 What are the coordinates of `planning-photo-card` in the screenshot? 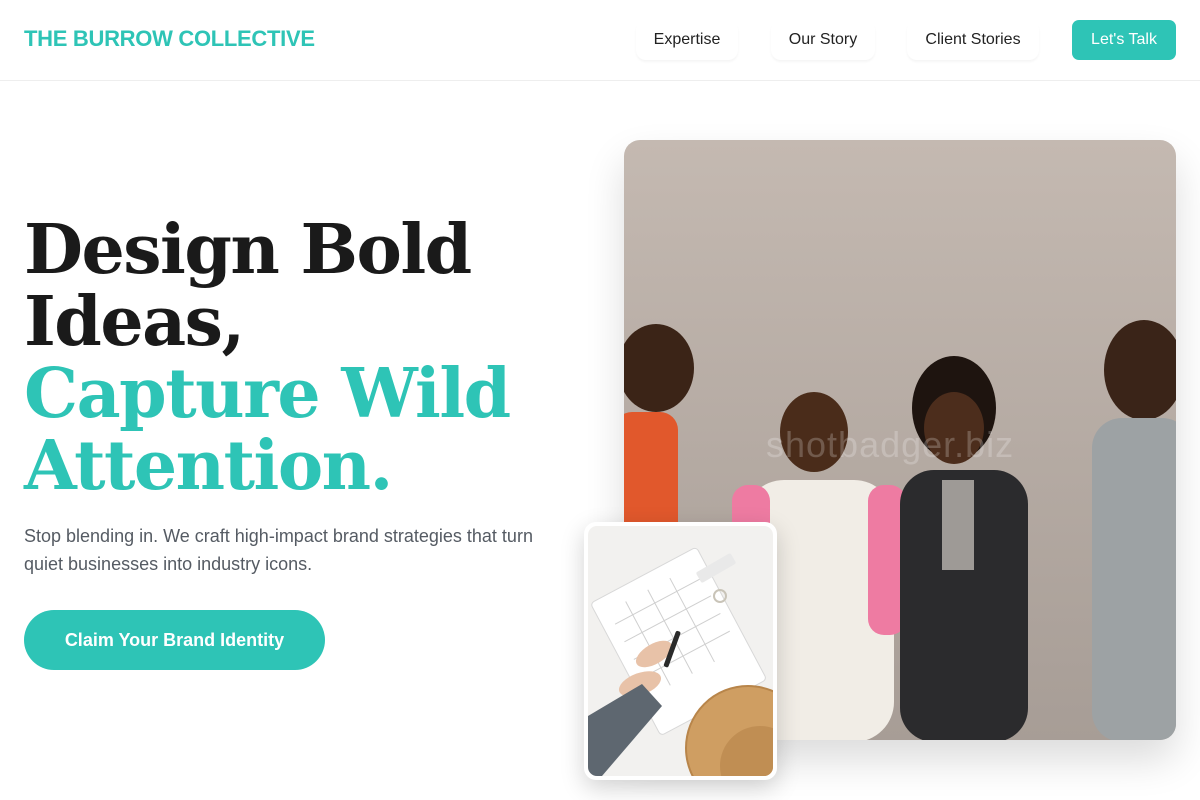 It's located at (680, 651).